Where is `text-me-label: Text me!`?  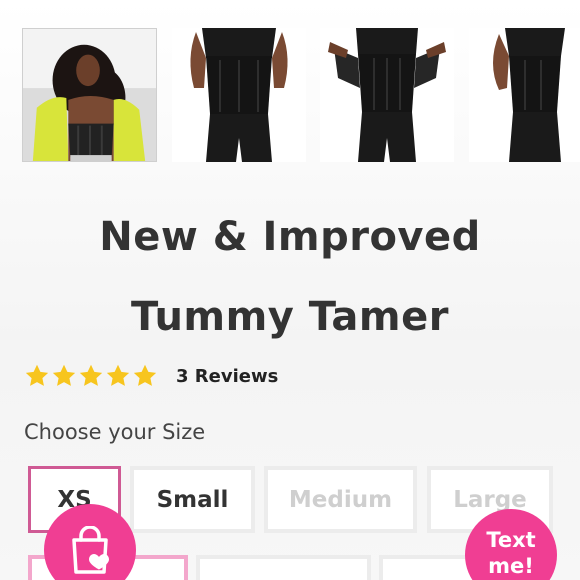 text-me-label: Text me! is located at coordinates (511, 553).